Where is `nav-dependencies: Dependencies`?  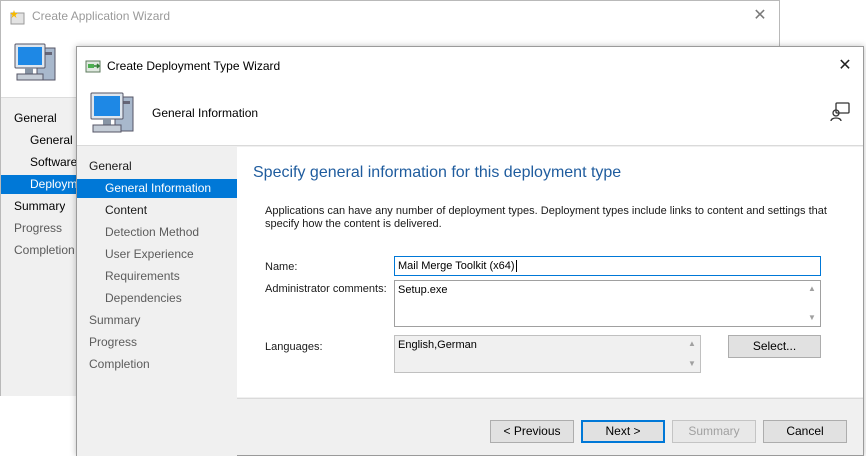
nav-dependencies: Dependencies is located at coordinates (143, 298).